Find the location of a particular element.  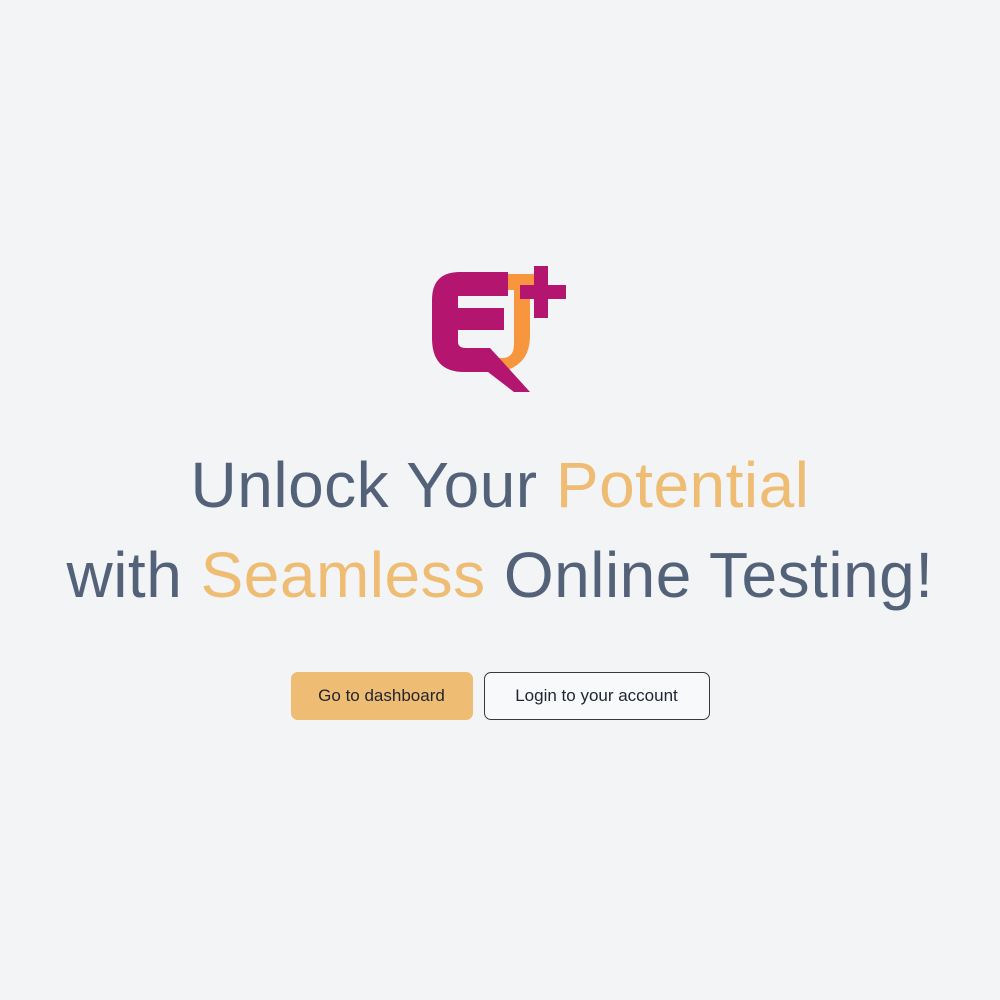

headline-line-2: with Seamless Online Testing! is located at coordinates (500, 575).